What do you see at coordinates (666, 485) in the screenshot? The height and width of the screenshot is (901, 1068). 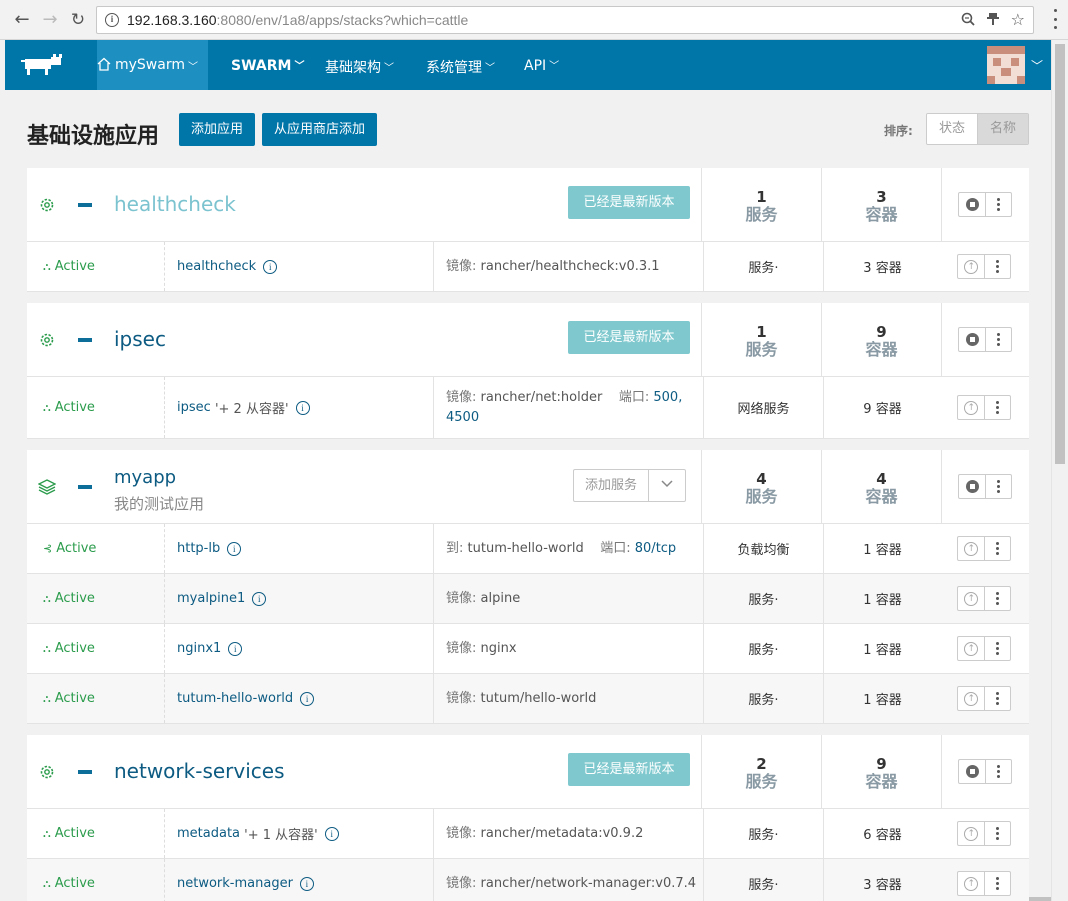 I see `chevron-down-icon` at bounding box center [666, 485].